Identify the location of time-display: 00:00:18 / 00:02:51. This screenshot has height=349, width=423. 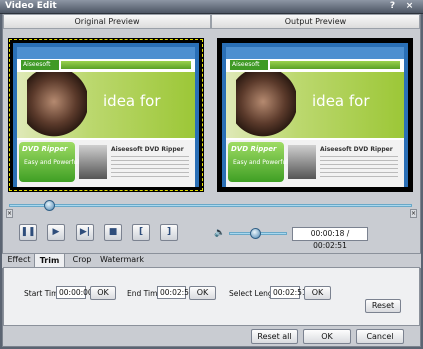
(330, 238).